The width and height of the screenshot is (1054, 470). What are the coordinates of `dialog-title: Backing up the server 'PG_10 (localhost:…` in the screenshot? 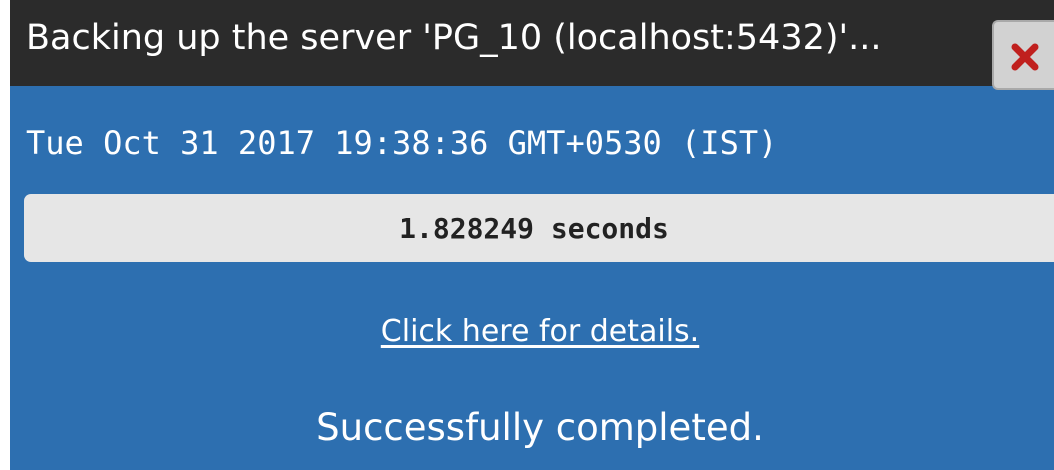 It's located at (454, 38).